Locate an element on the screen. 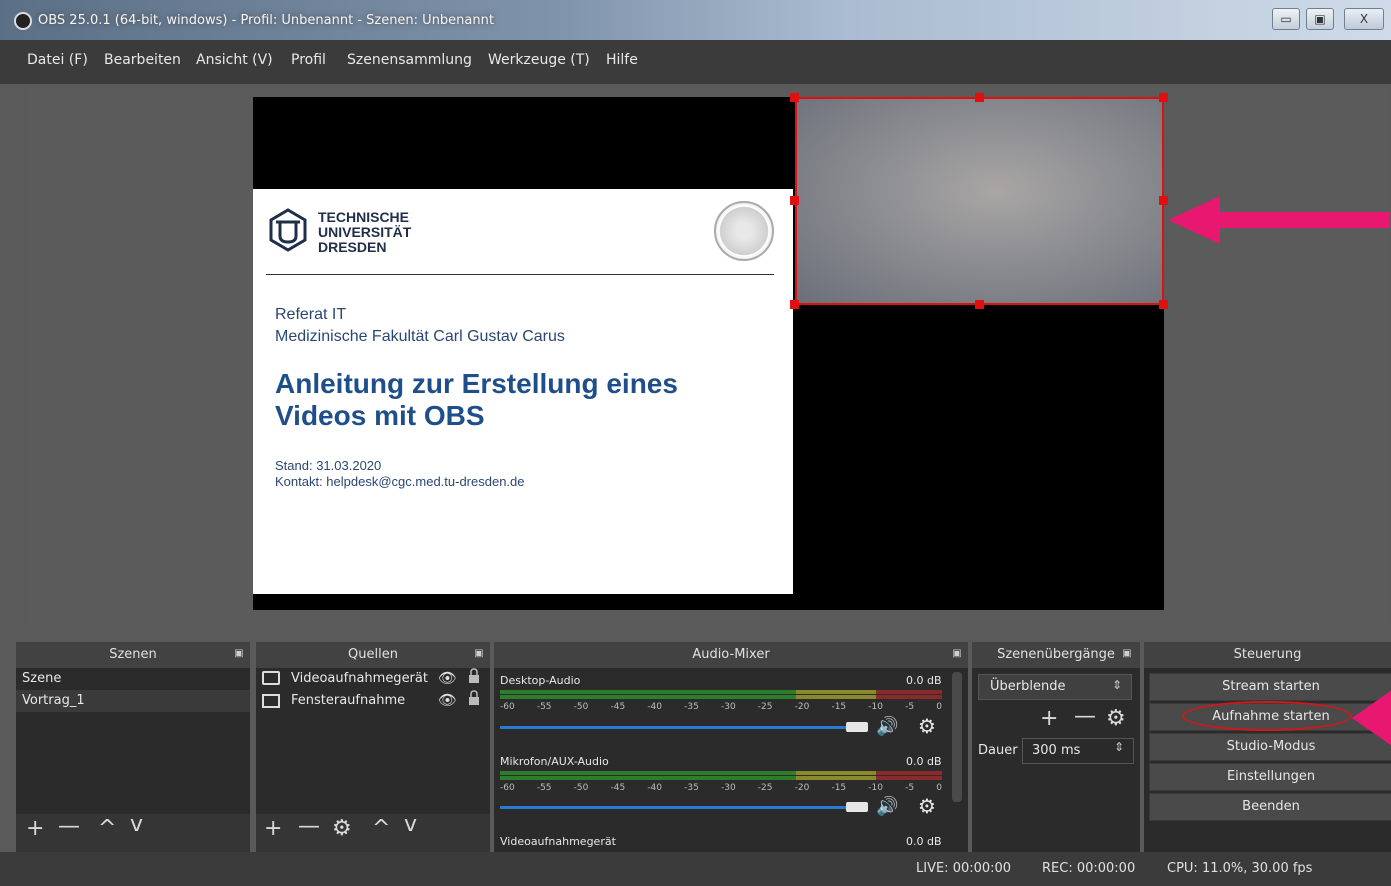 This screenshot has height=886, width=1391. meter-ticks: -60 -55 -50 -45 -40 -35 -30 -25 -20 -15 -10 -5 0 is located at coordinates (721, 788).